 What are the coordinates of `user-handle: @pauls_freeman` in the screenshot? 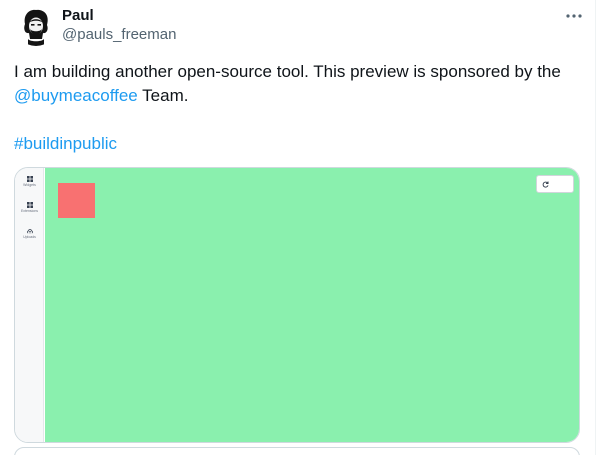 It's located at (119, 35).